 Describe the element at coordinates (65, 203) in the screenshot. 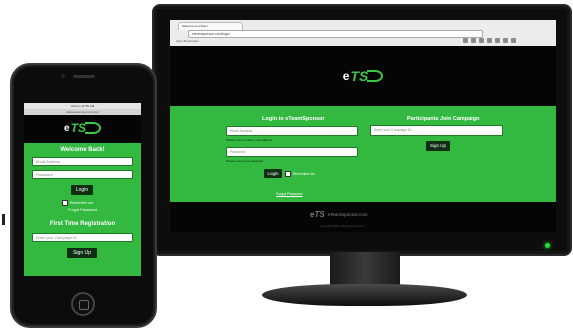

I see `phone-remember-checkbox` at that location.